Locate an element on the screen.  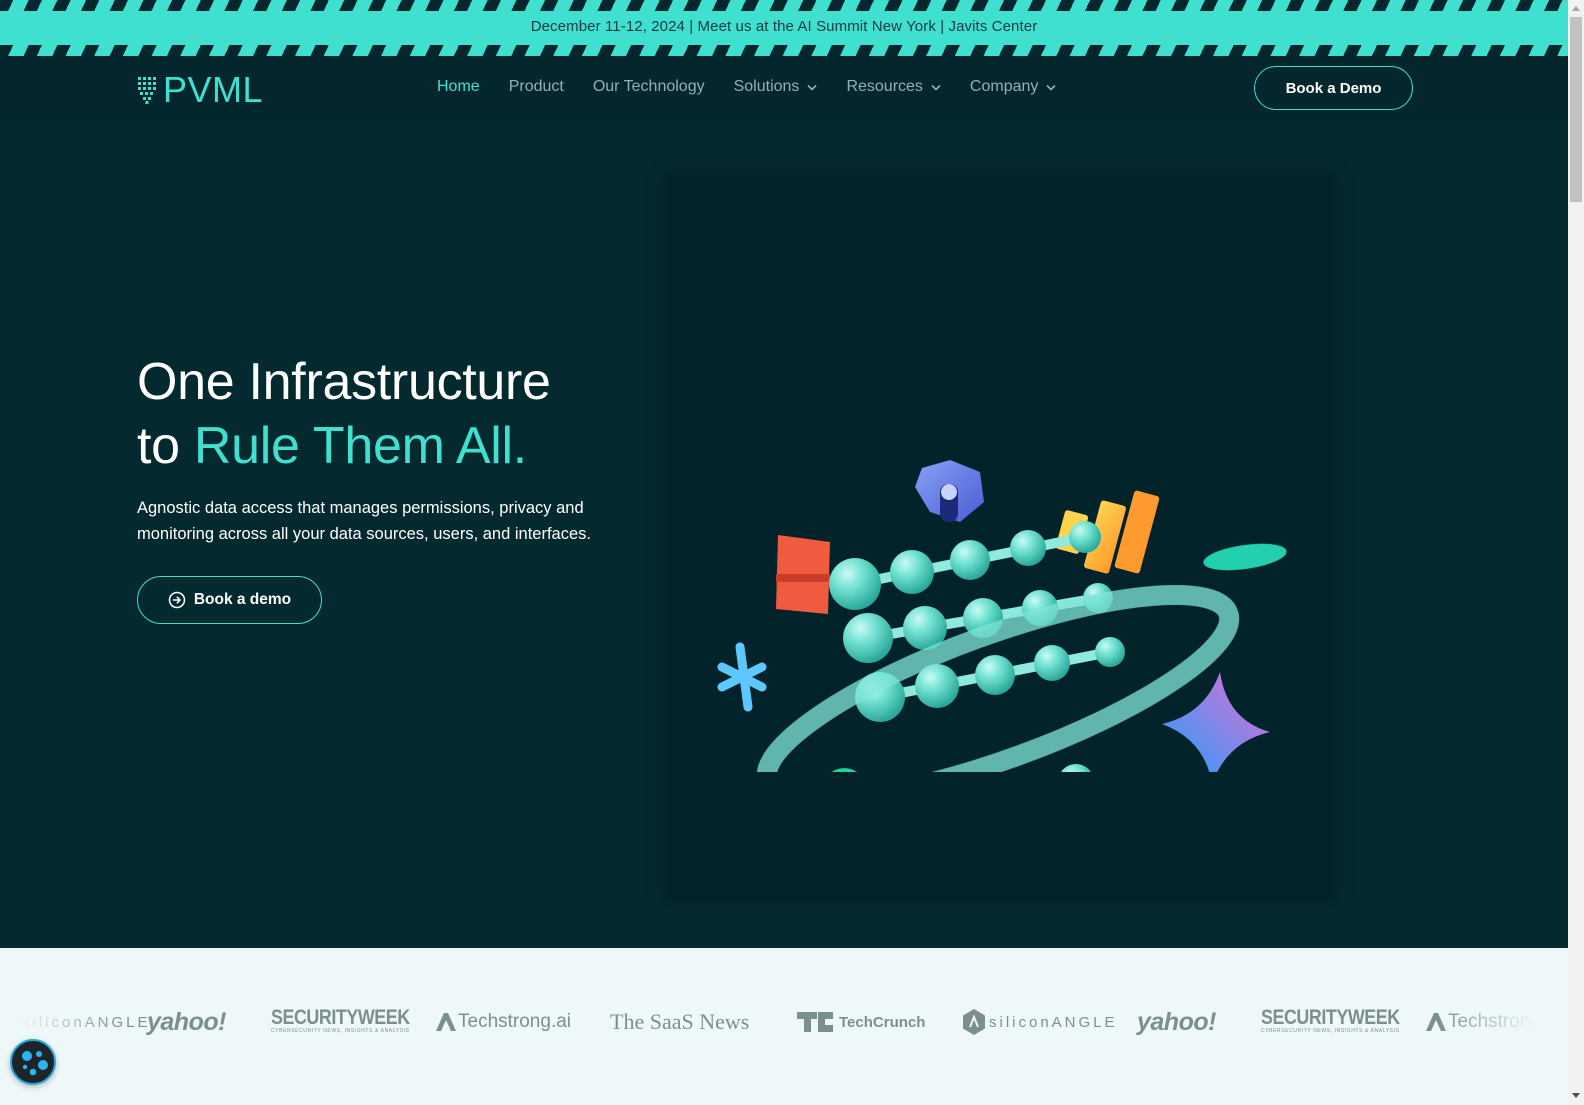
nav-link-our-technology: Our Technology is located at coordinates (649, 87).